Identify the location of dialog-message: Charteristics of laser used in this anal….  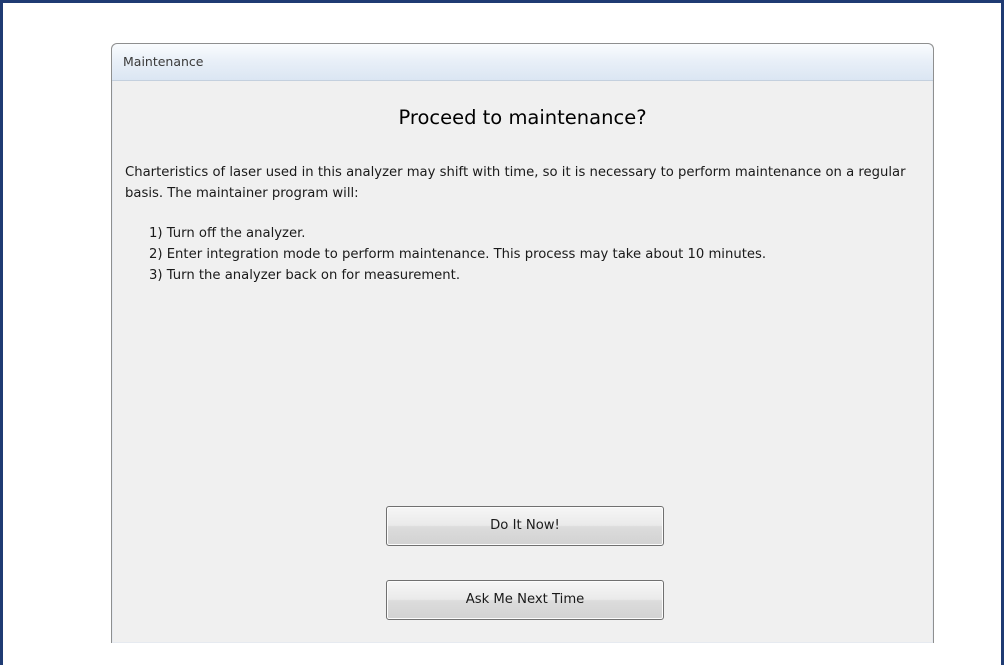
(525, 224).